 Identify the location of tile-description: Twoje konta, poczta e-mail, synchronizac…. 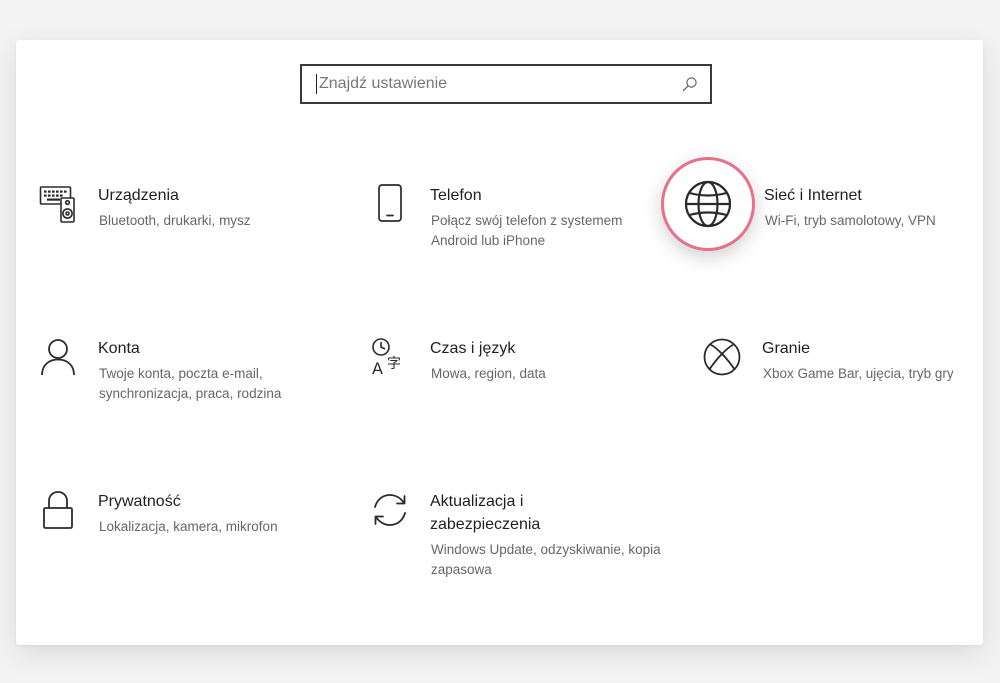
(190, 383).